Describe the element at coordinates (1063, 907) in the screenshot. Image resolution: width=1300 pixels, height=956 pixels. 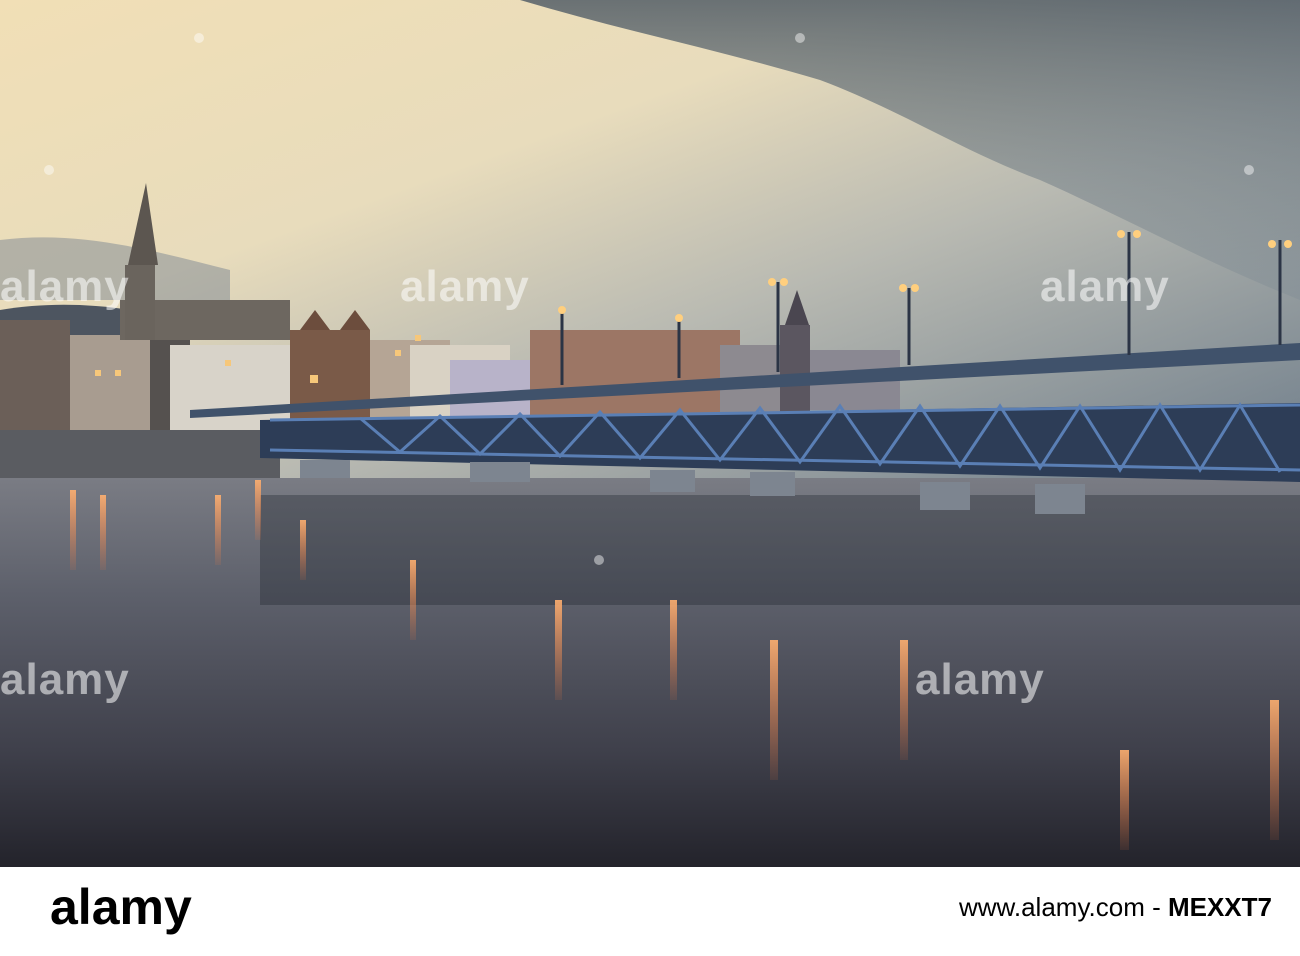
I see `image-id-prefix: www.alamy.com -` at that location.